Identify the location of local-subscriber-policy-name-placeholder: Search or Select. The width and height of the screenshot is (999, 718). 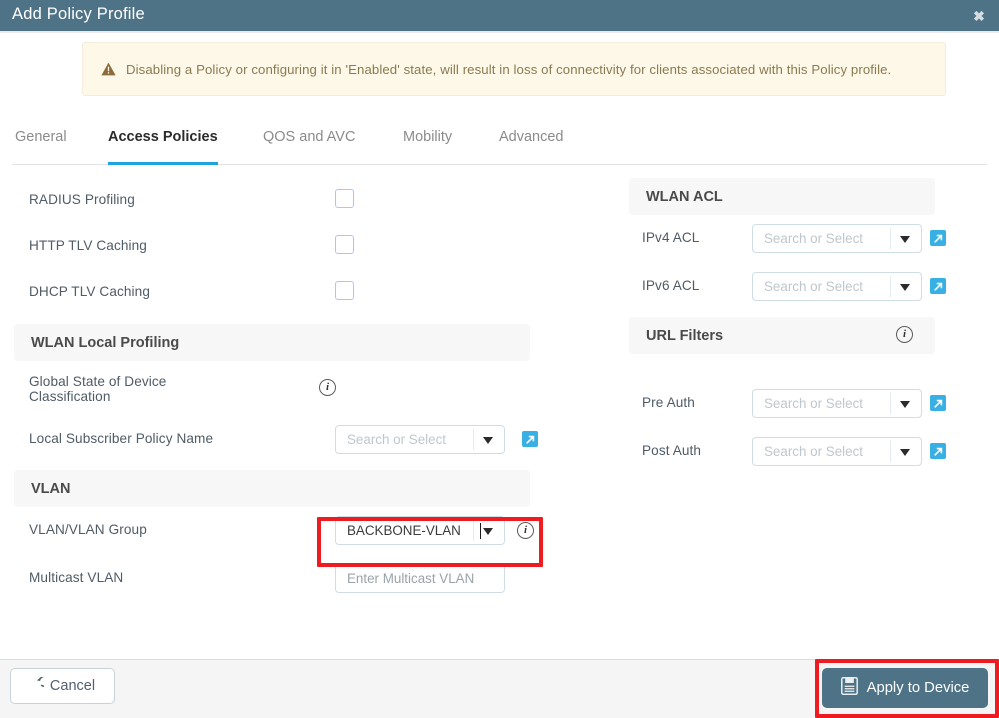
(396, 439).